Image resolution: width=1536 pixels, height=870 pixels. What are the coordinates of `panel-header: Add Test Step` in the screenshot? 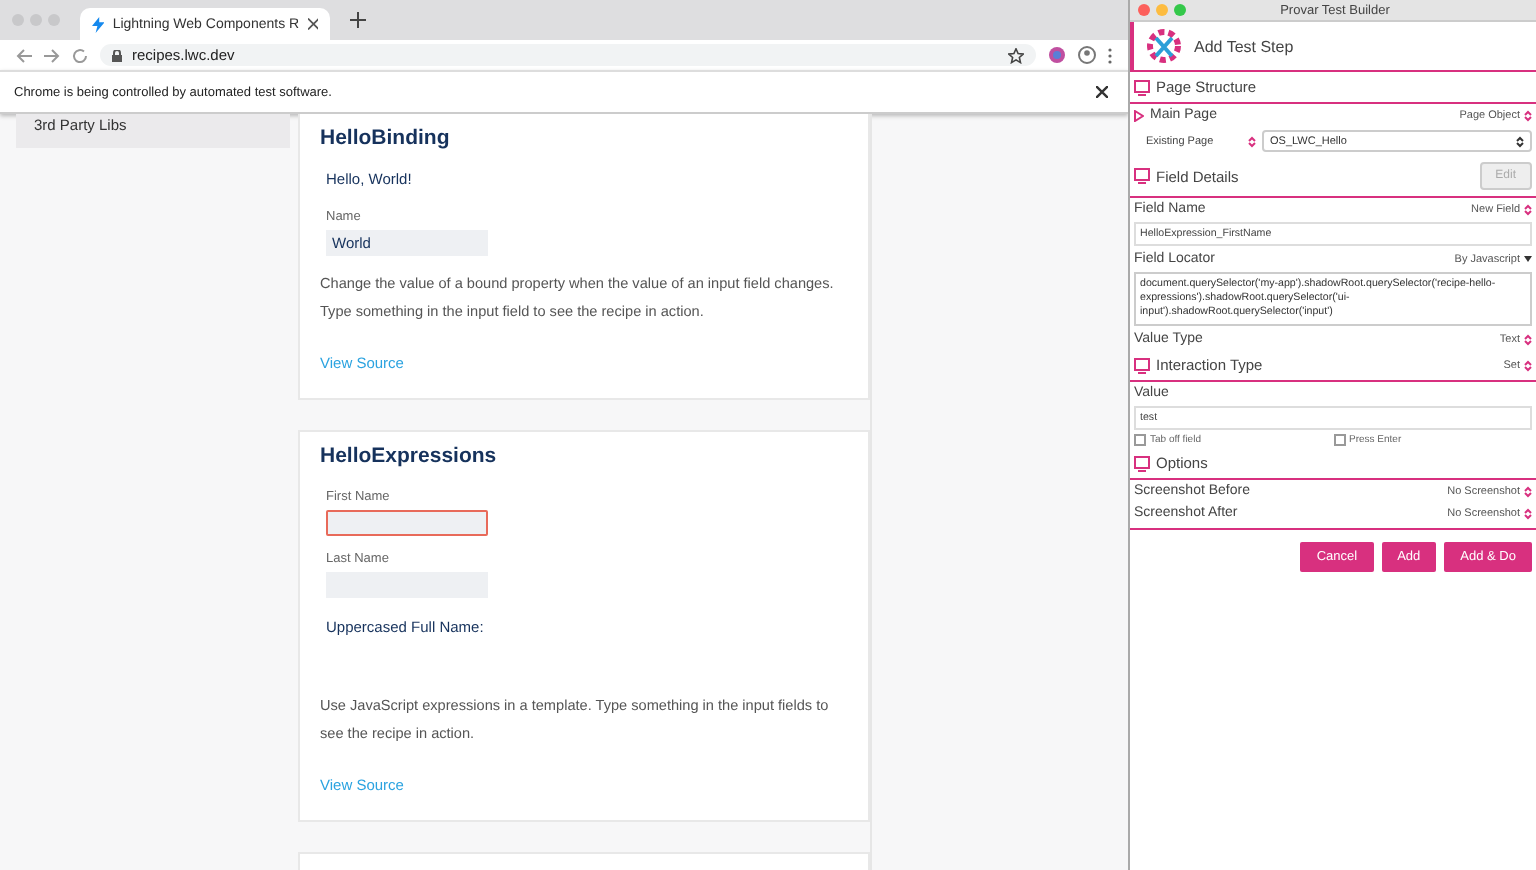 It's located at (1244, 46).